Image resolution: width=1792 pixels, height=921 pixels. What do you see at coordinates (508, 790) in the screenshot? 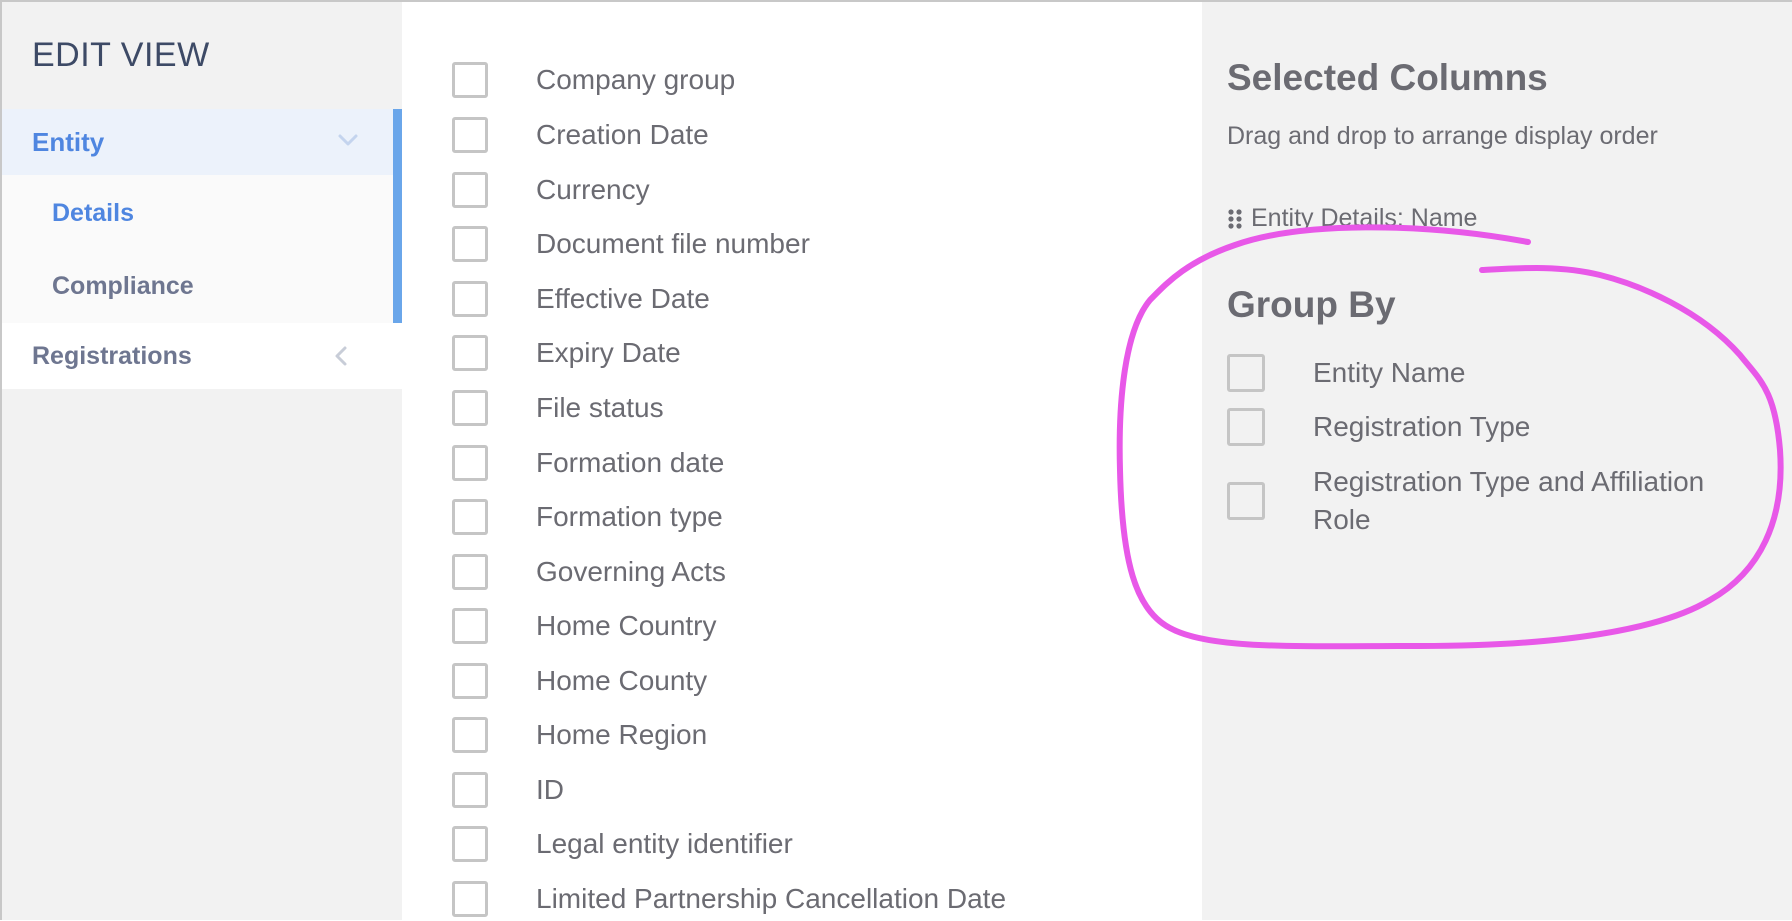
I see `column-option: ID` at bounding box center [508, 790].